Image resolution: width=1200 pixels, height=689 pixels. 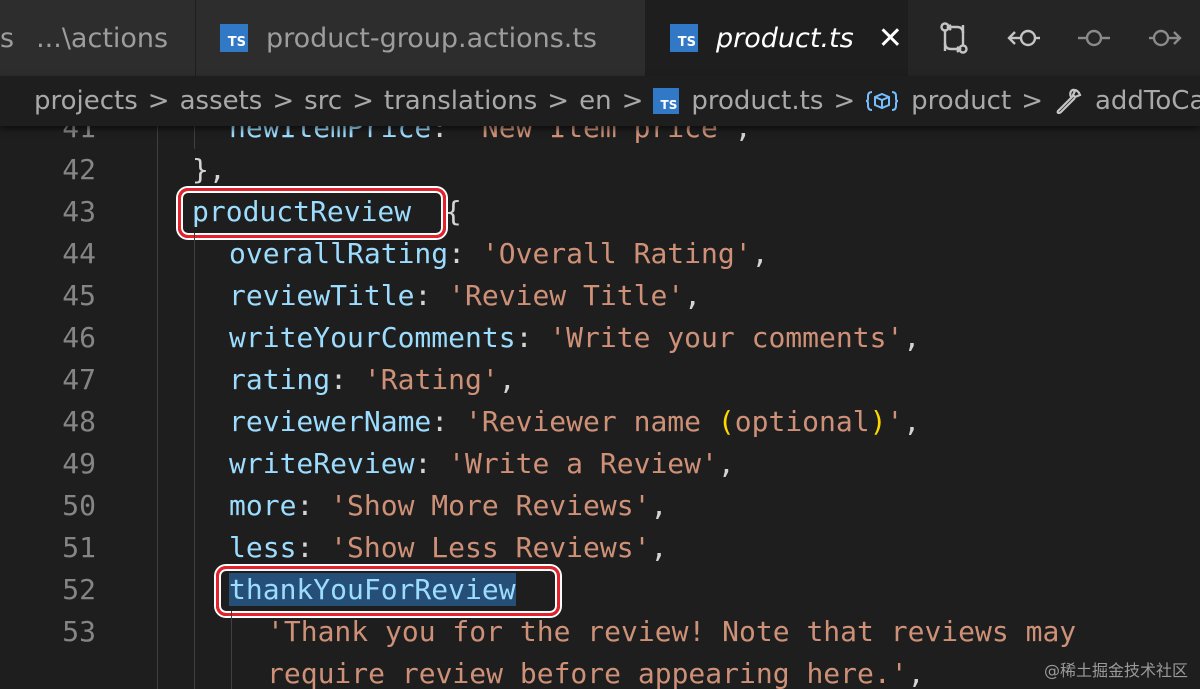 I want to click on line-number: 53, so click(x=79, y=631).